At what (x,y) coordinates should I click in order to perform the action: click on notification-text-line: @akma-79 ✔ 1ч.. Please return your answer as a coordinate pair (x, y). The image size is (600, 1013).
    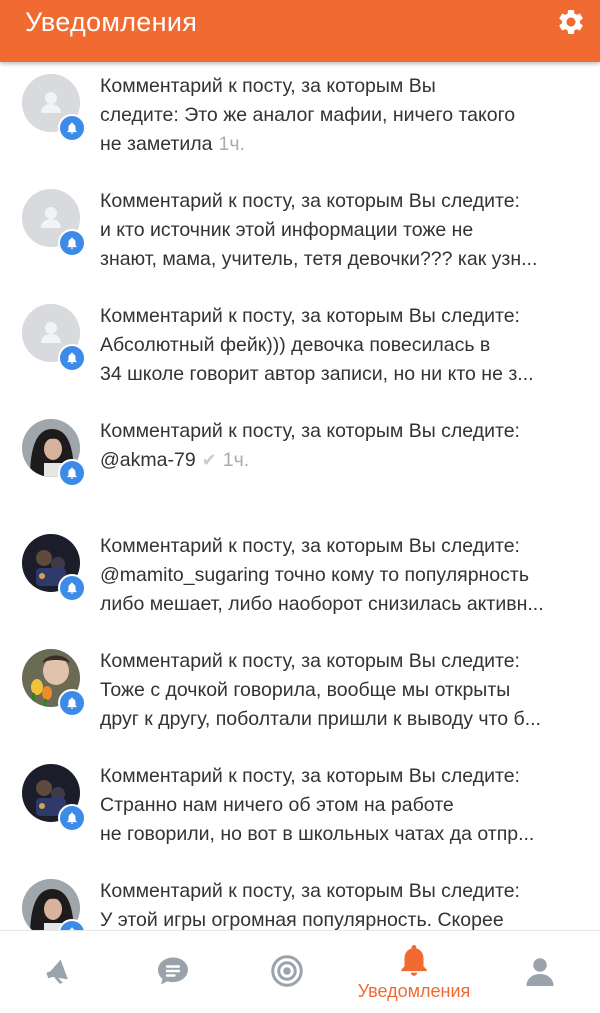
    Looking at the image, I should click on (335, 460).